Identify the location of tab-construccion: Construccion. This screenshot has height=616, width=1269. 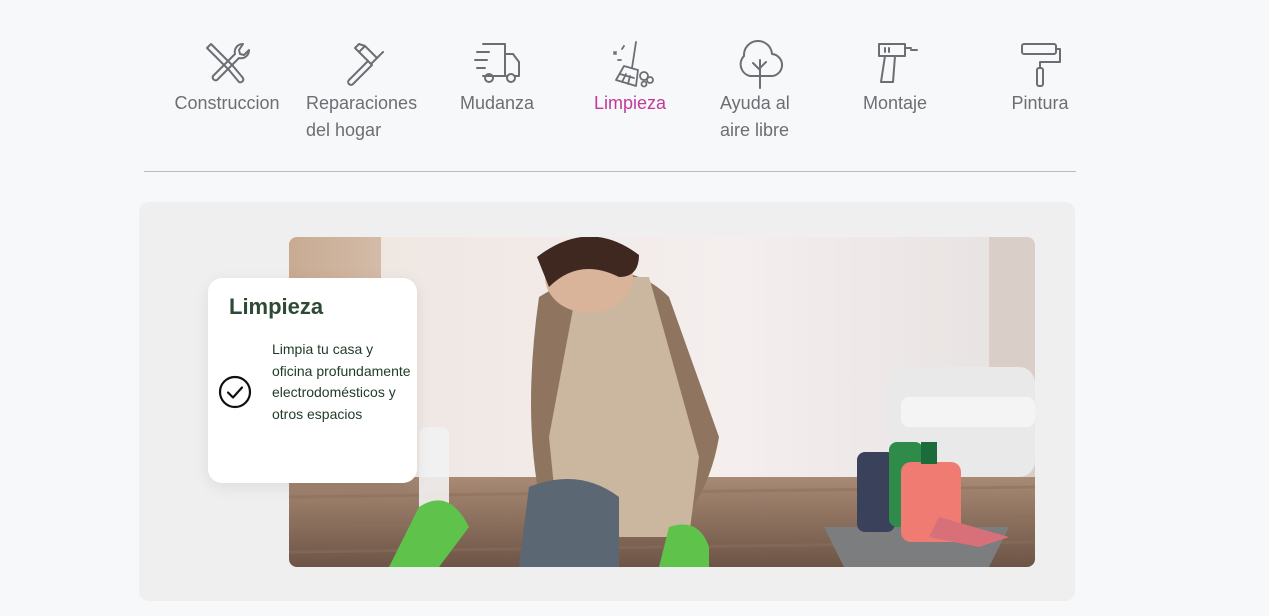
(227, 76).